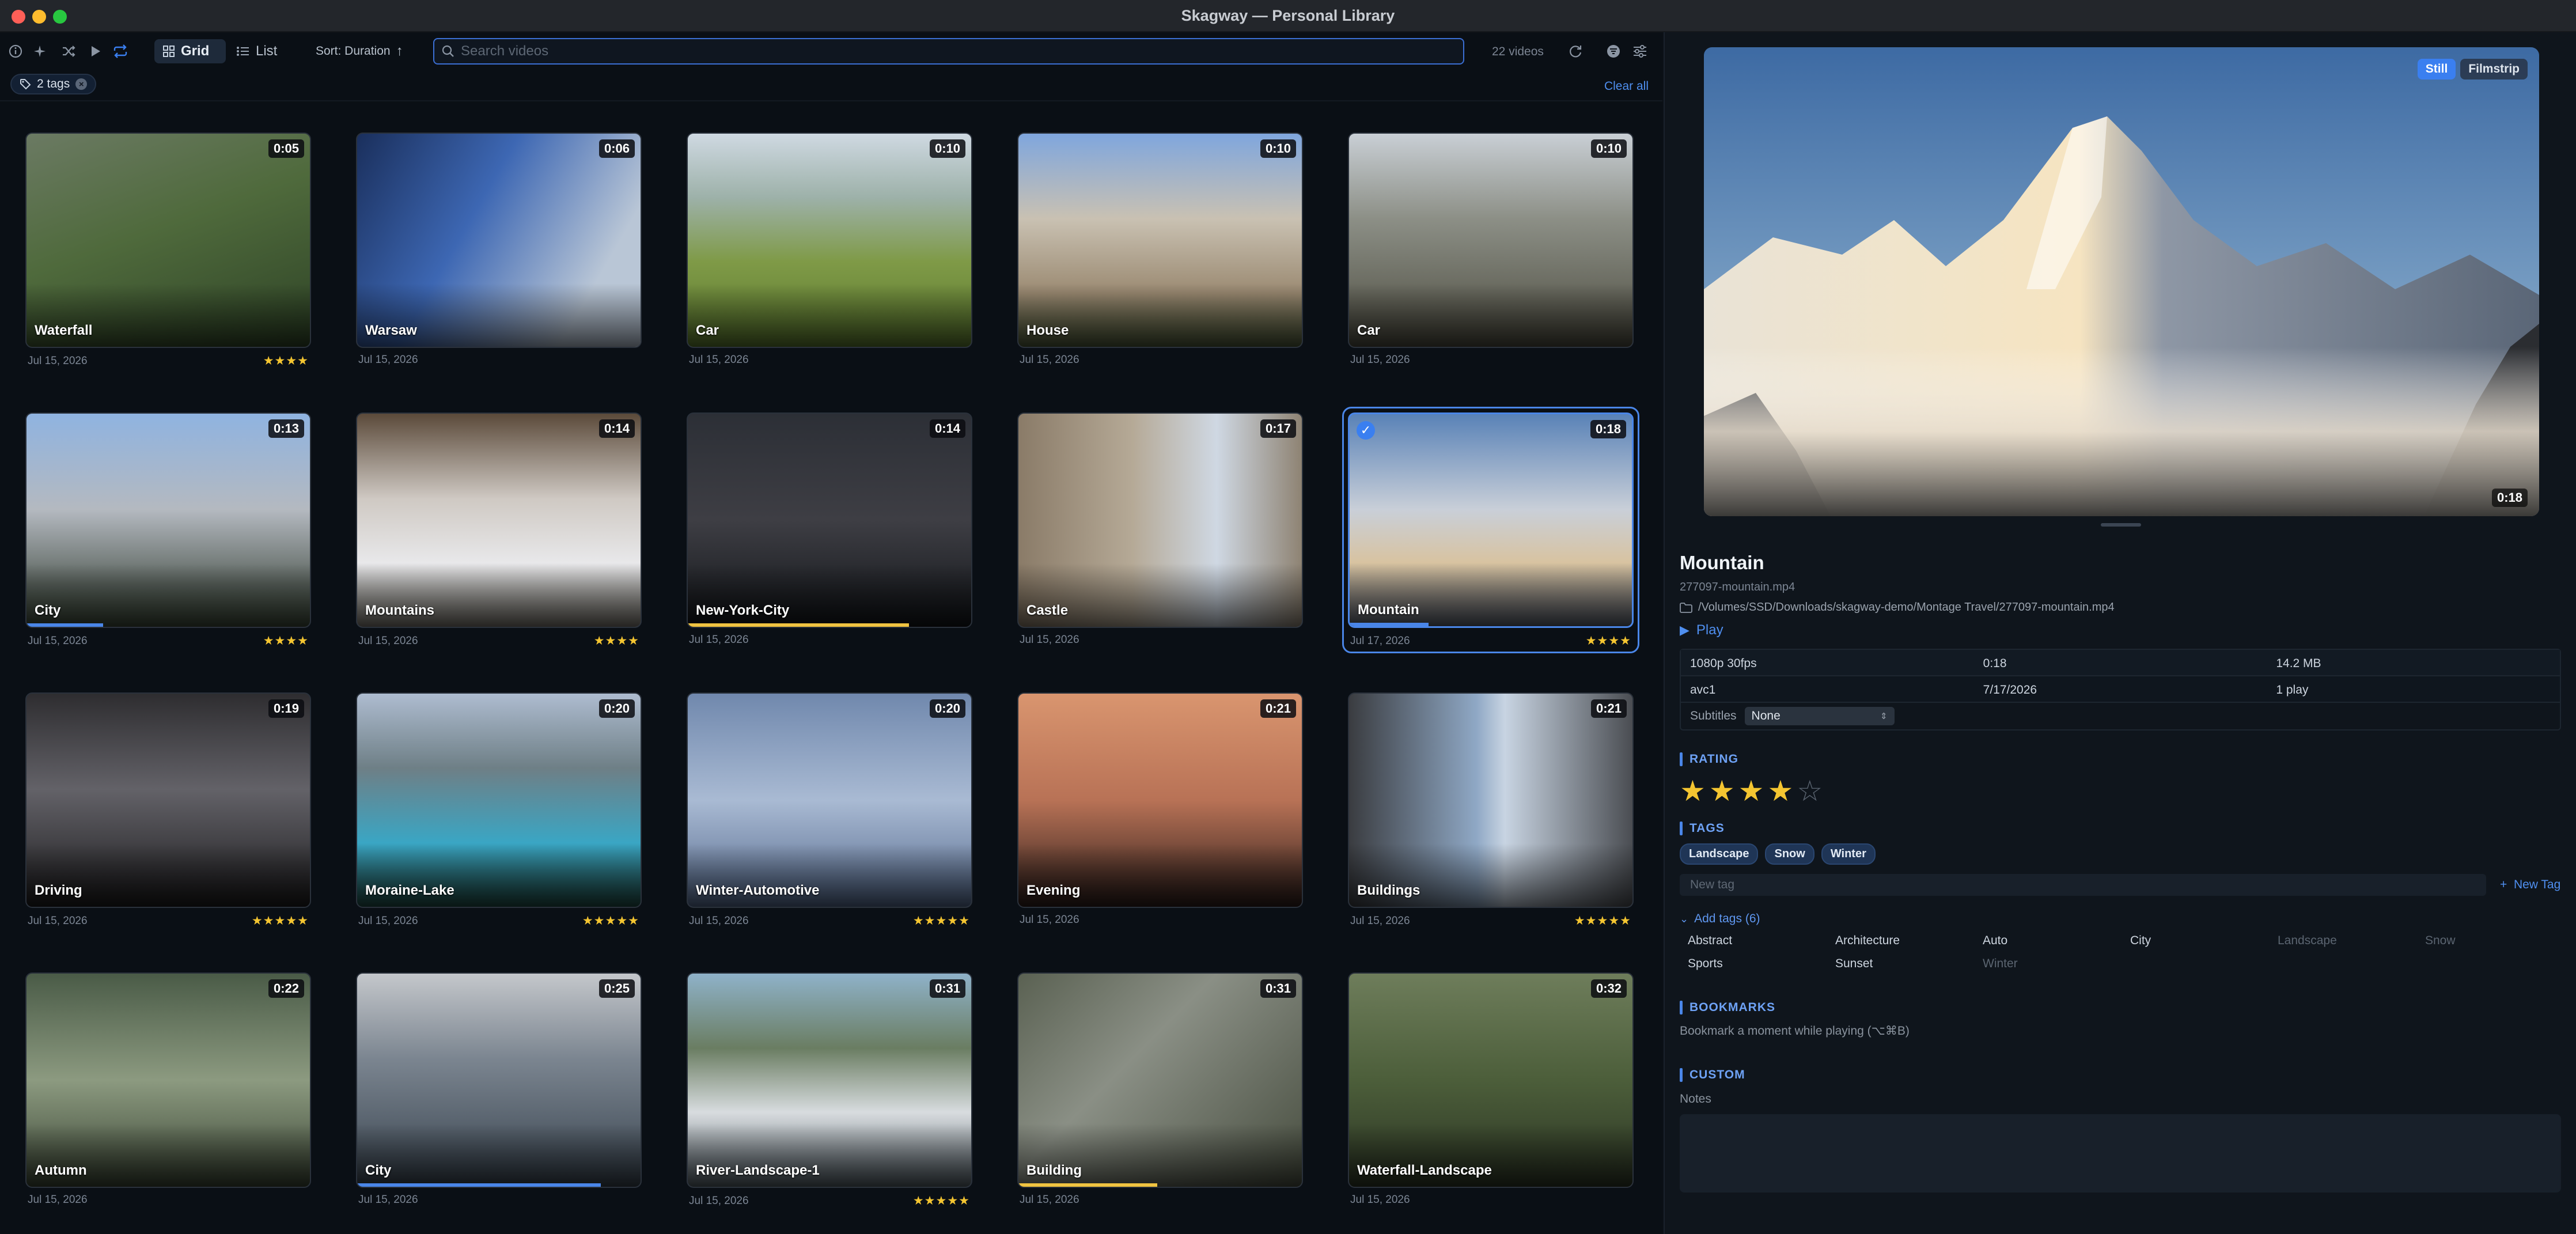 Image resolution: width=2576 pixels, height=1234 pixels. Describe the element at coordinates (2120, 854) in the screenshot. I see `tag-list: Landscape Snow Winter` at that location.